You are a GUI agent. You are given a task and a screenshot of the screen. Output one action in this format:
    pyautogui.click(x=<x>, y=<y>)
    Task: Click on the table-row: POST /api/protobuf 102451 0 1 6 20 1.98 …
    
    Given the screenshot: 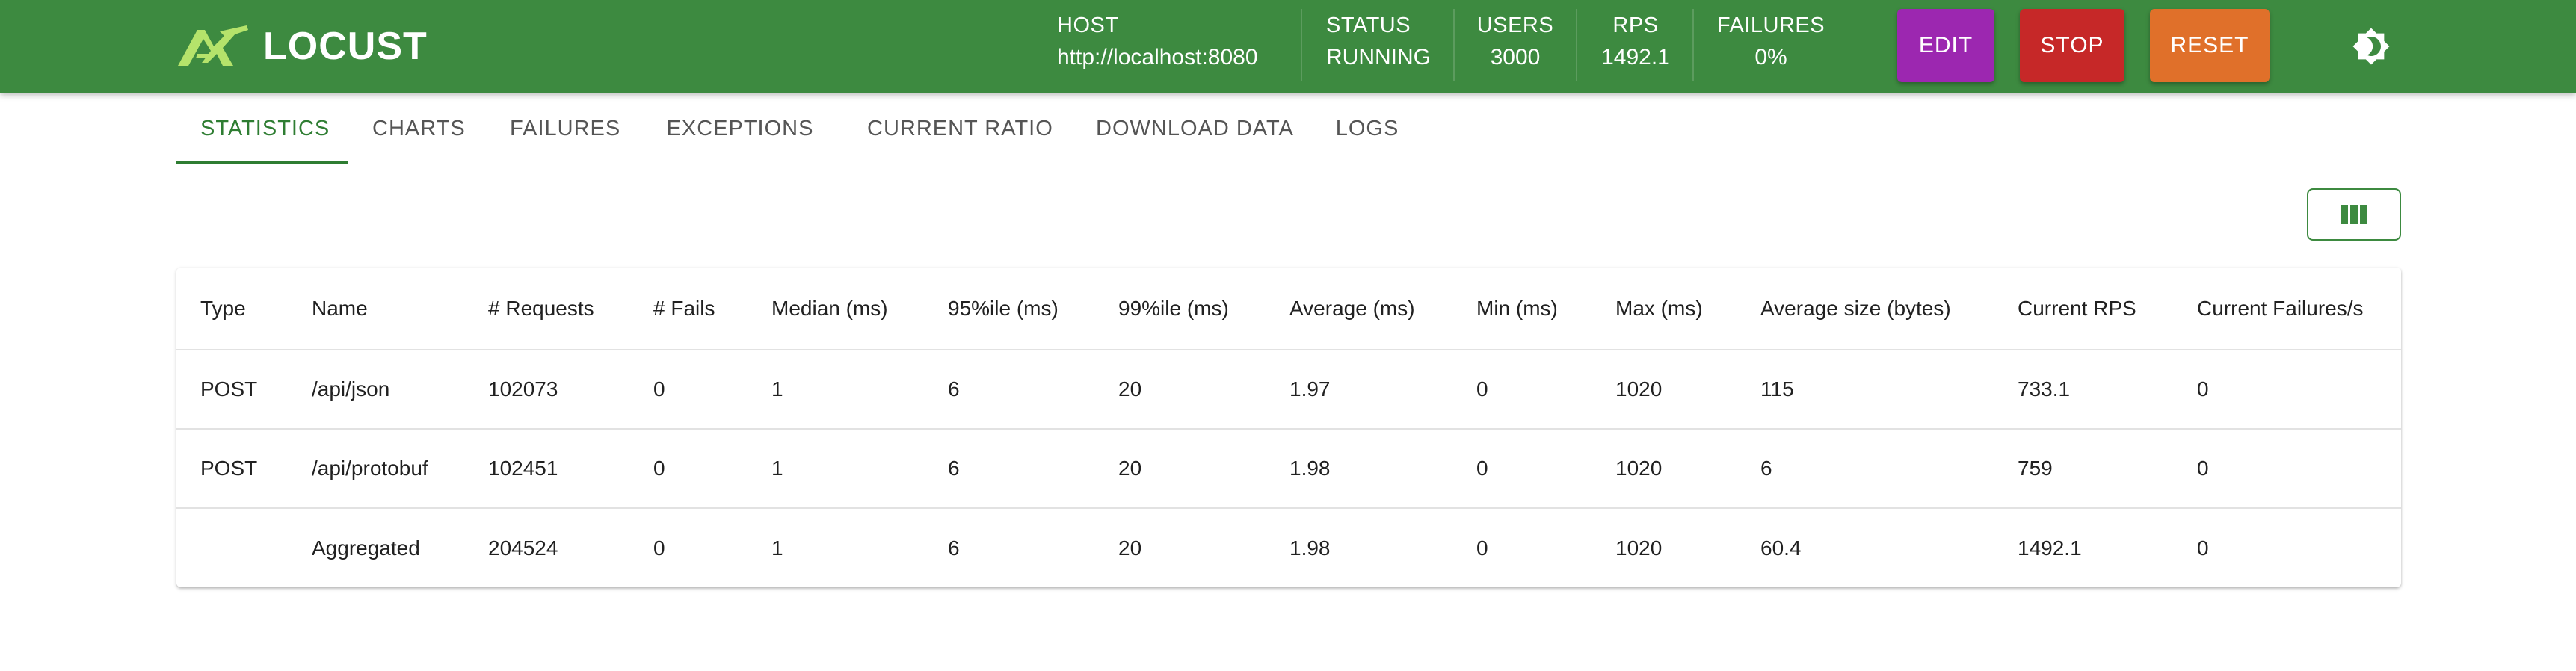 What is the action you would take?
    pyautogui.click(x=1288, y=468)
    